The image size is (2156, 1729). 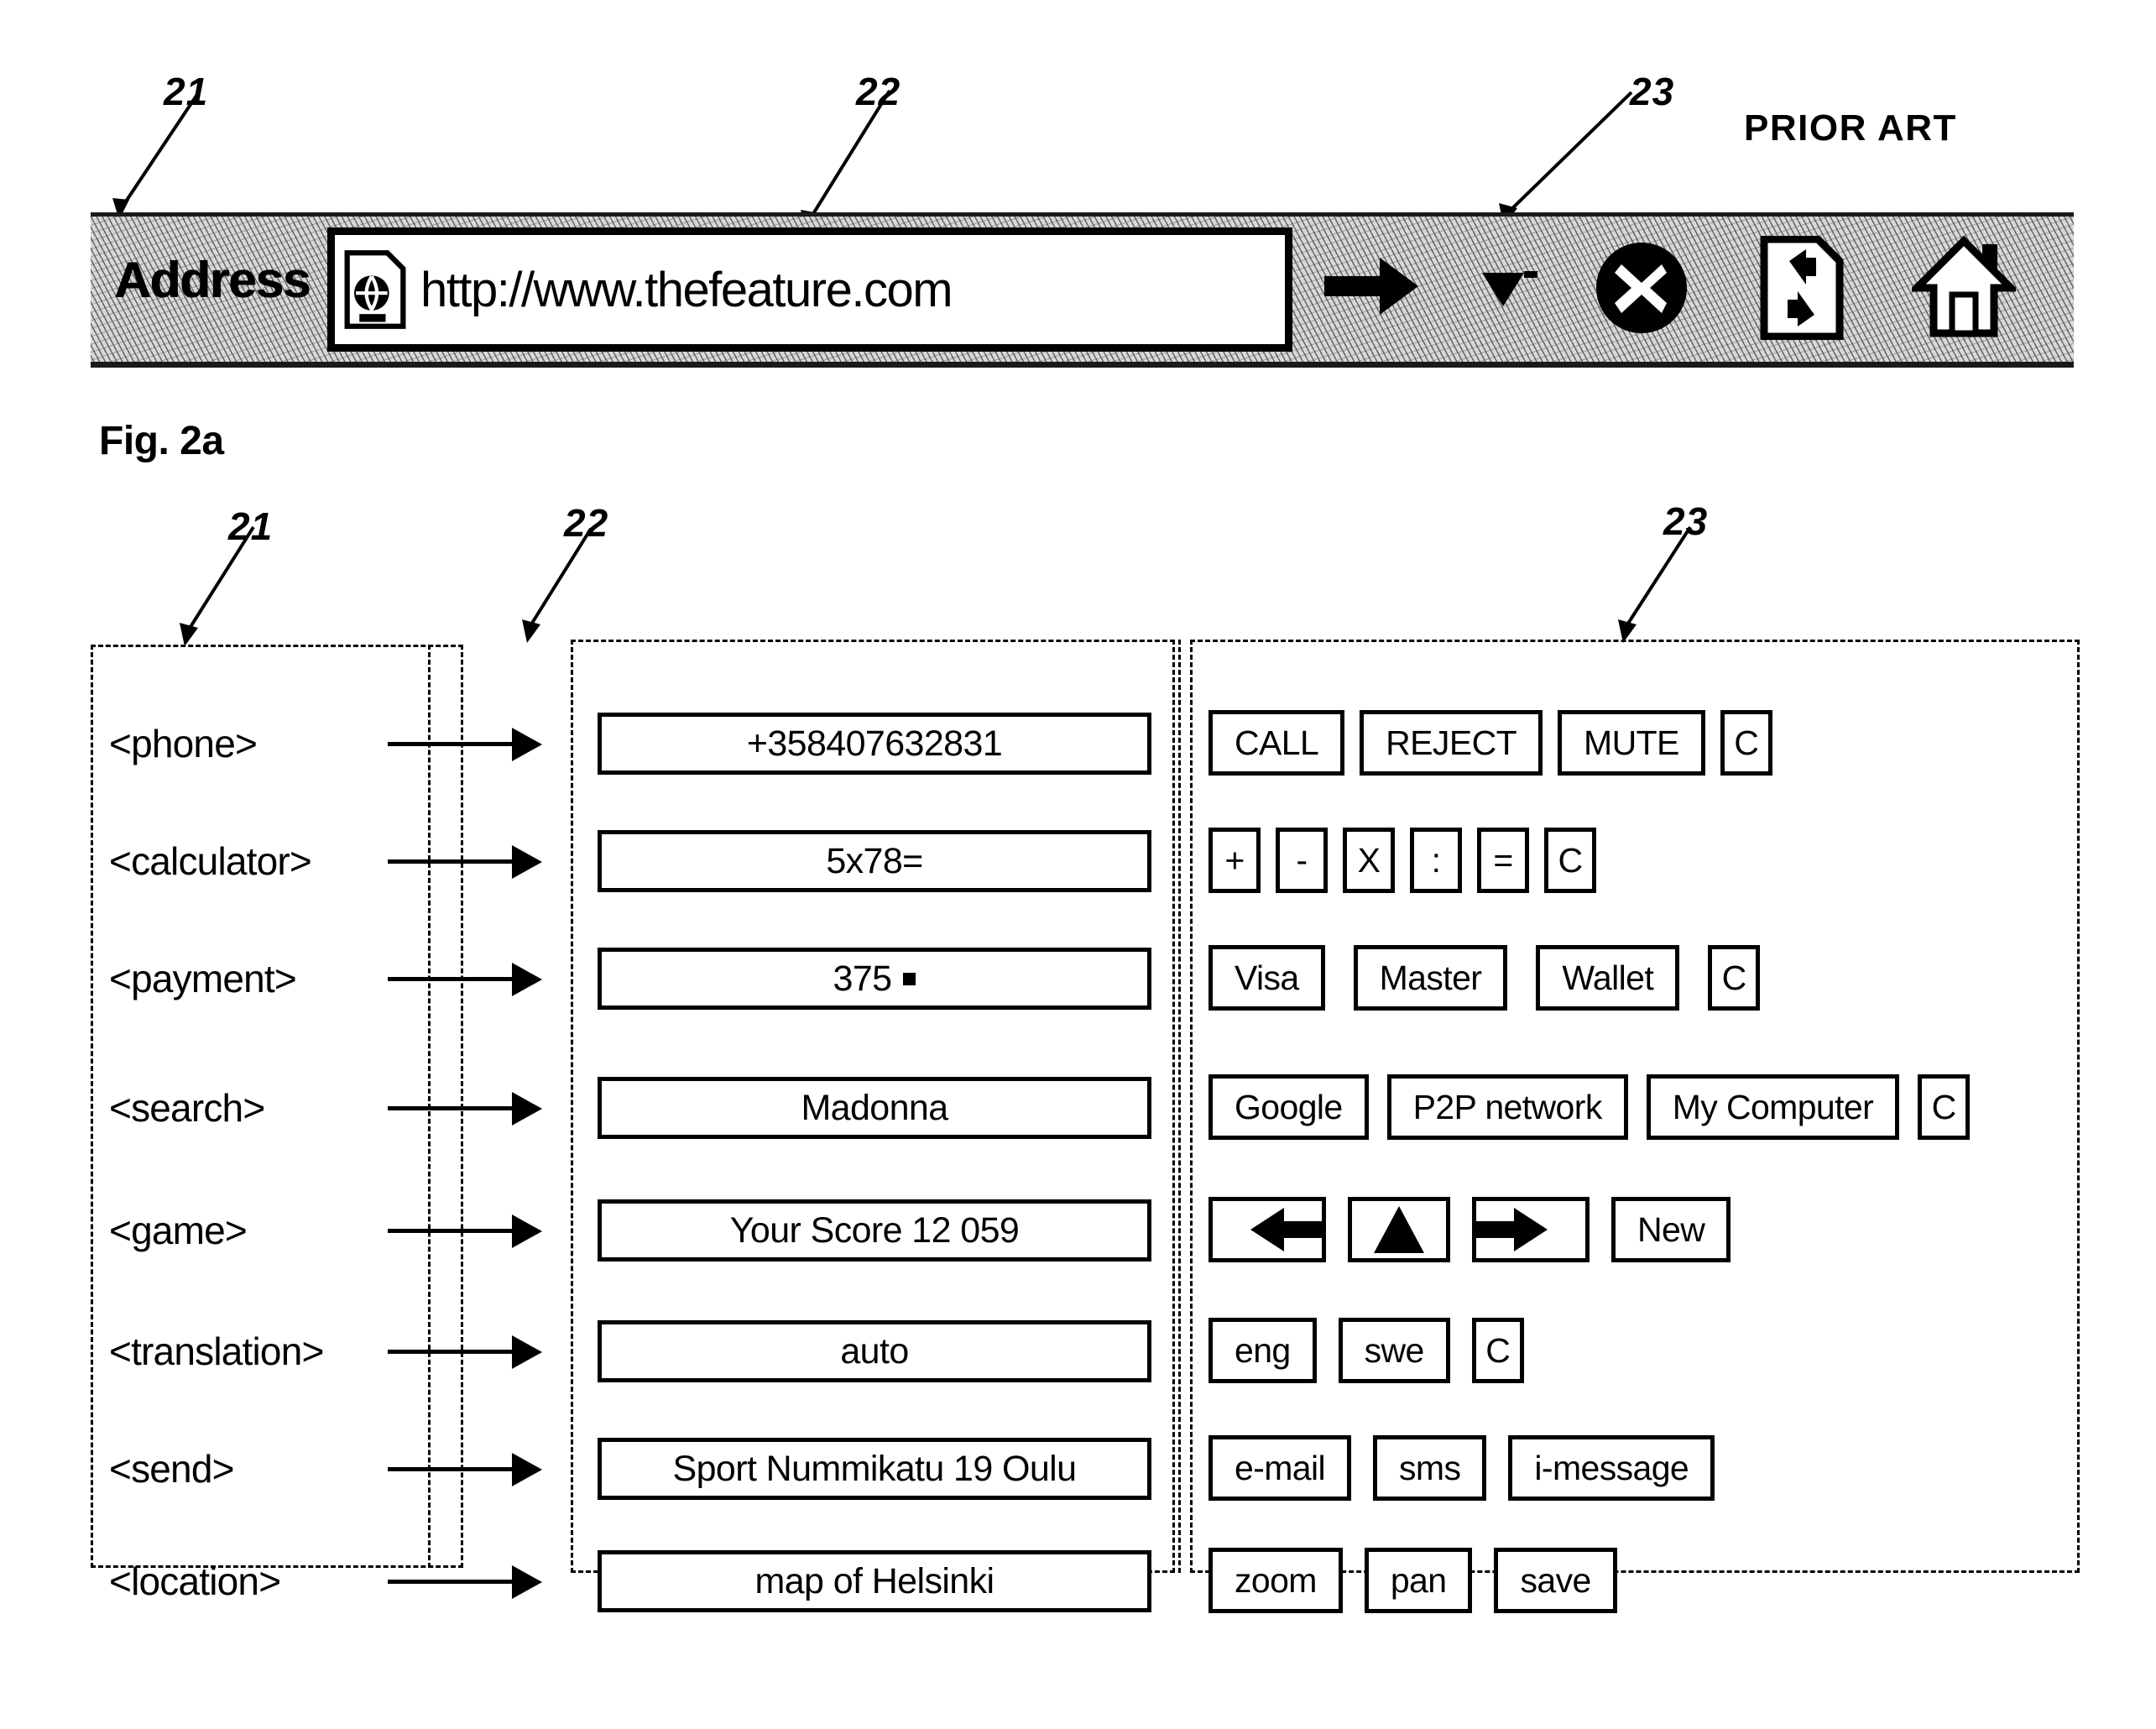 What do you see at coordinates (1850, 128) in the screenshot?
I see `prior-art-label: PRIOR ART` at bounding box center [1850, 128].